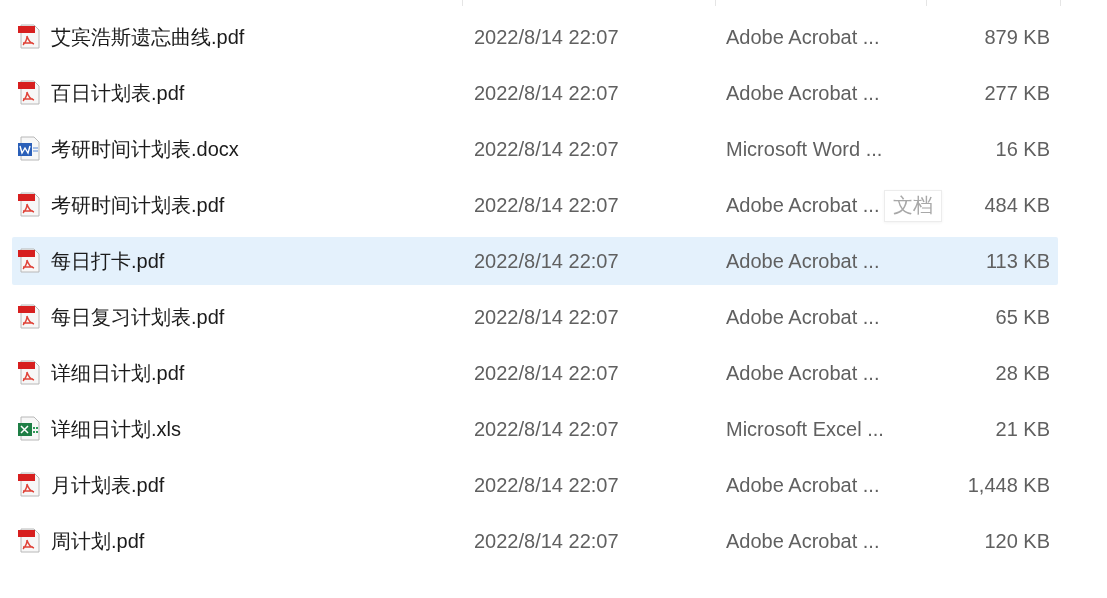  I want to click on file-row: 详细日计划.pdf 2022/8/14 22:07 Adobe Acrobat ... 28 KB, so click(535, 373).